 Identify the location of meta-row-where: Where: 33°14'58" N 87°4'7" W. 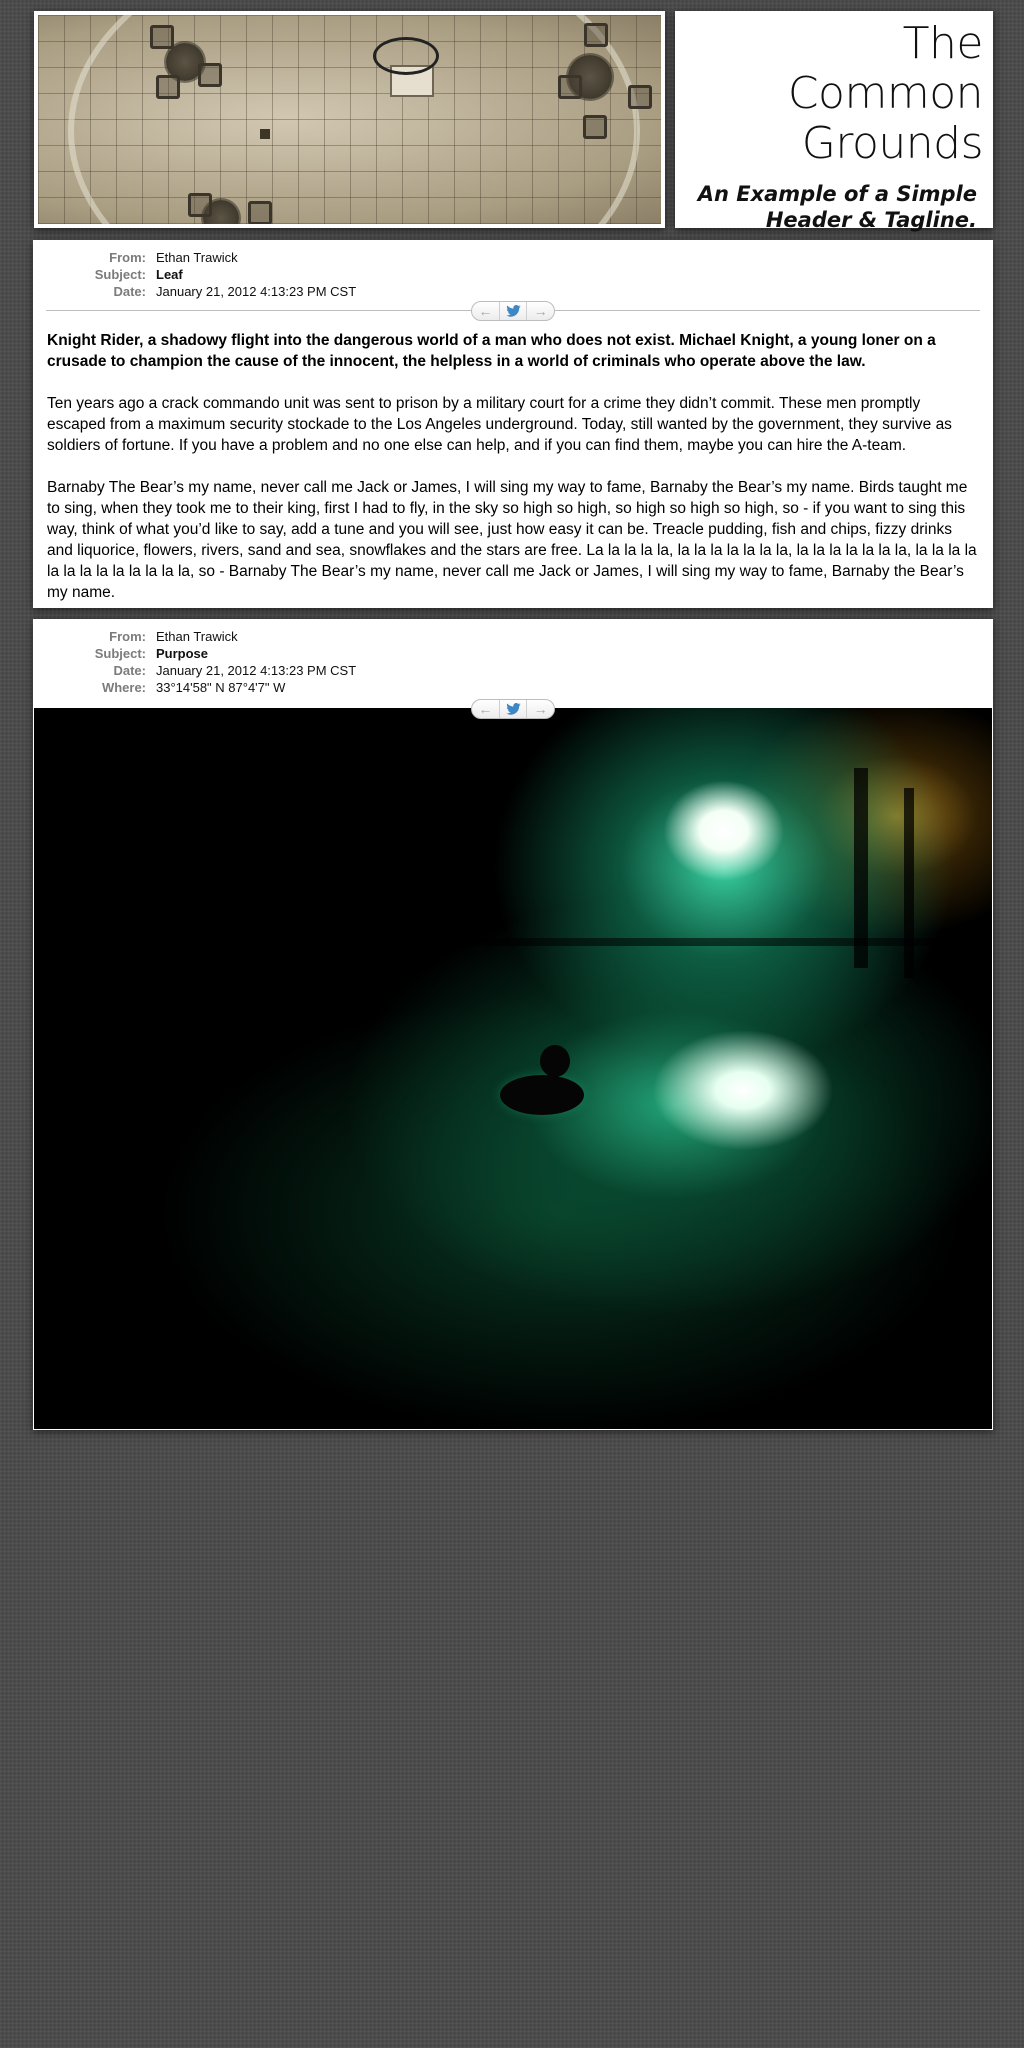
(194, 687).